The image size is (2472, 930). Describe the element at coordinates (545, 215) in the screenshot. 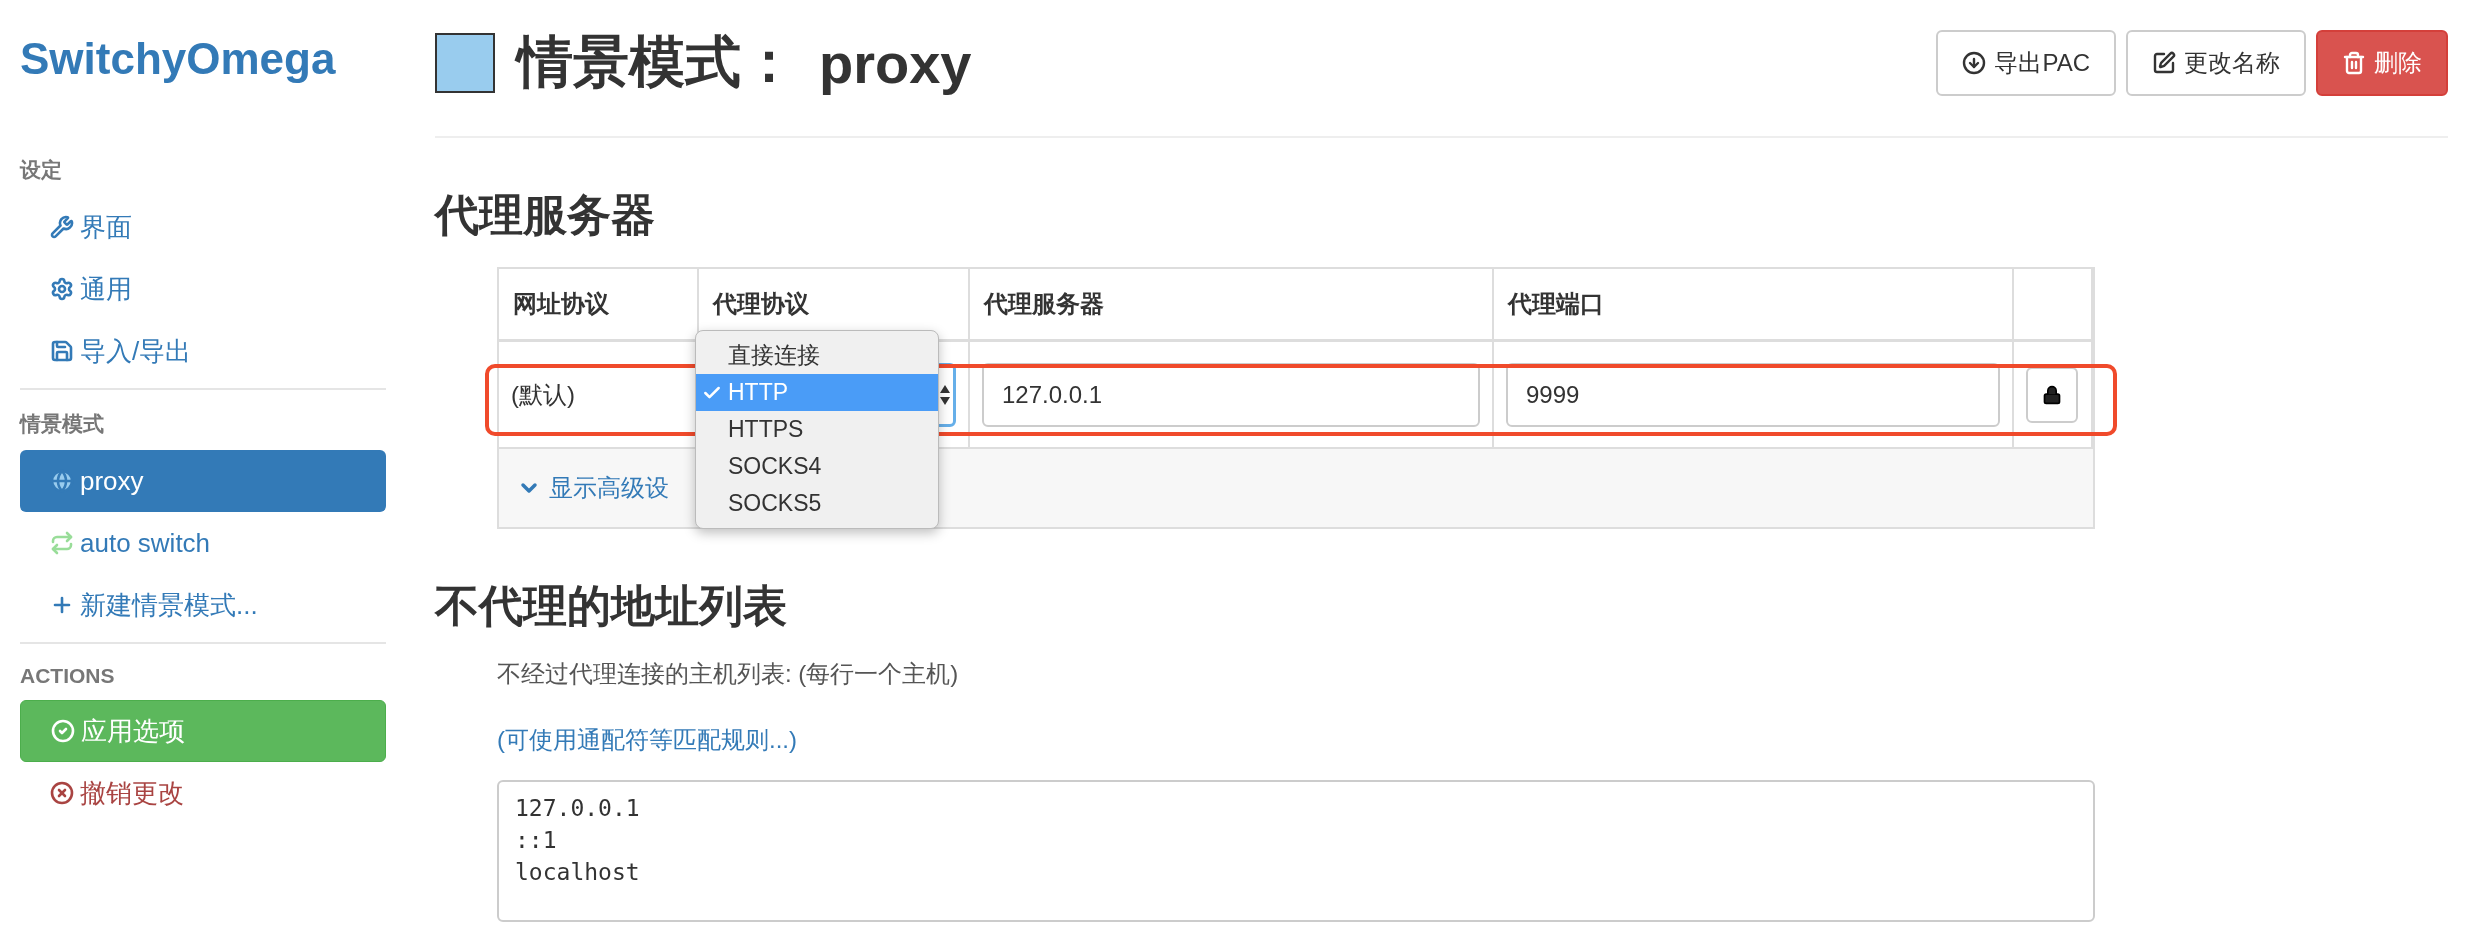

I see `section-heading: 代理服务器` at that location.